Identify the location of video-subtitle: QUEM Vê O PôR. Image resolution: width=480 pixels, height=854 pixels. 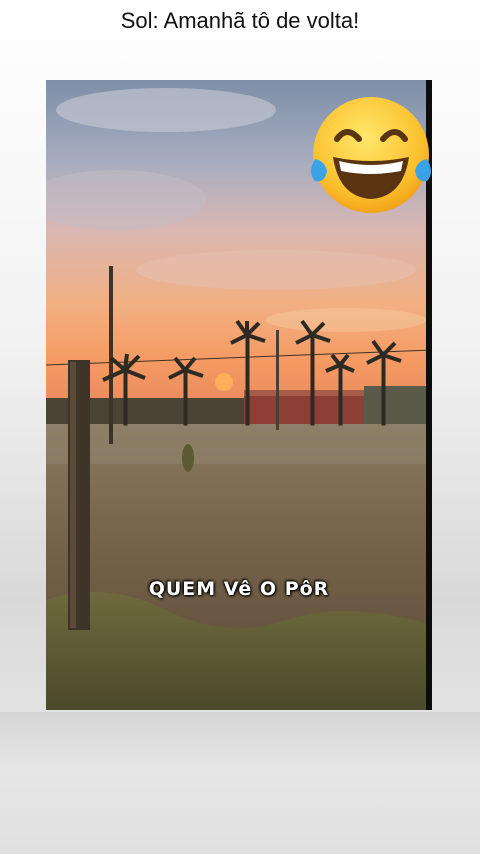
(239, 589).